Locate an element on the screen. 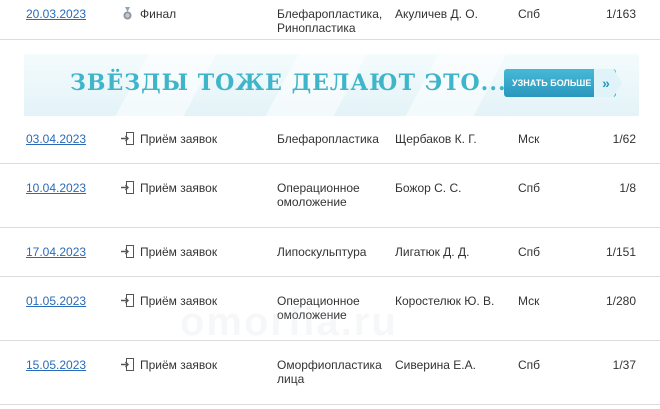  row-date-link: 17.04.2023 is located at coordinates (56, 252).